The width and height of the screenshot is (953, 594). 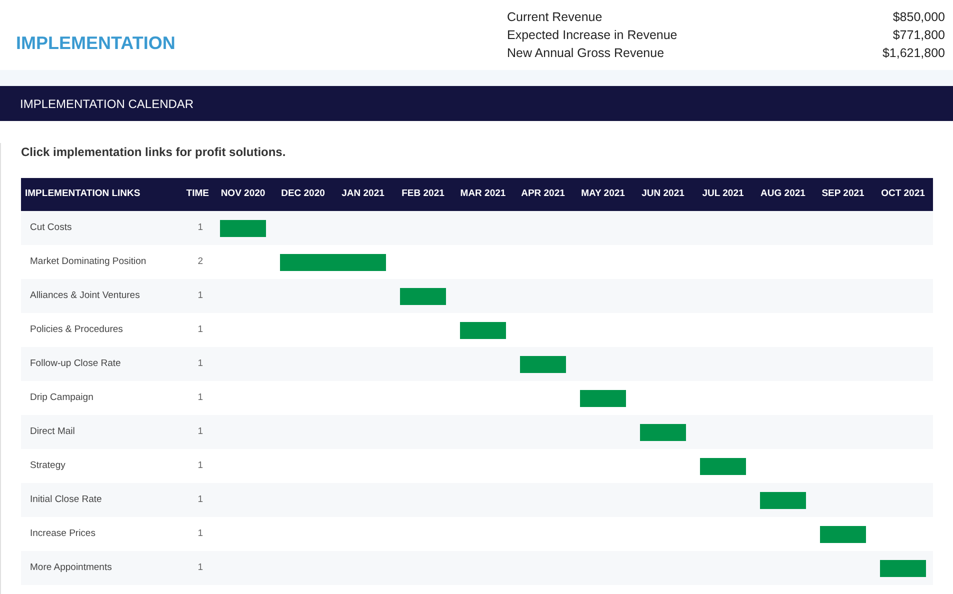 What do you see at coordinates (154, 152) in the screenshot?
I see `instruction-text: Click implementation links for profit solutions.` at bounding box center [154, 152].